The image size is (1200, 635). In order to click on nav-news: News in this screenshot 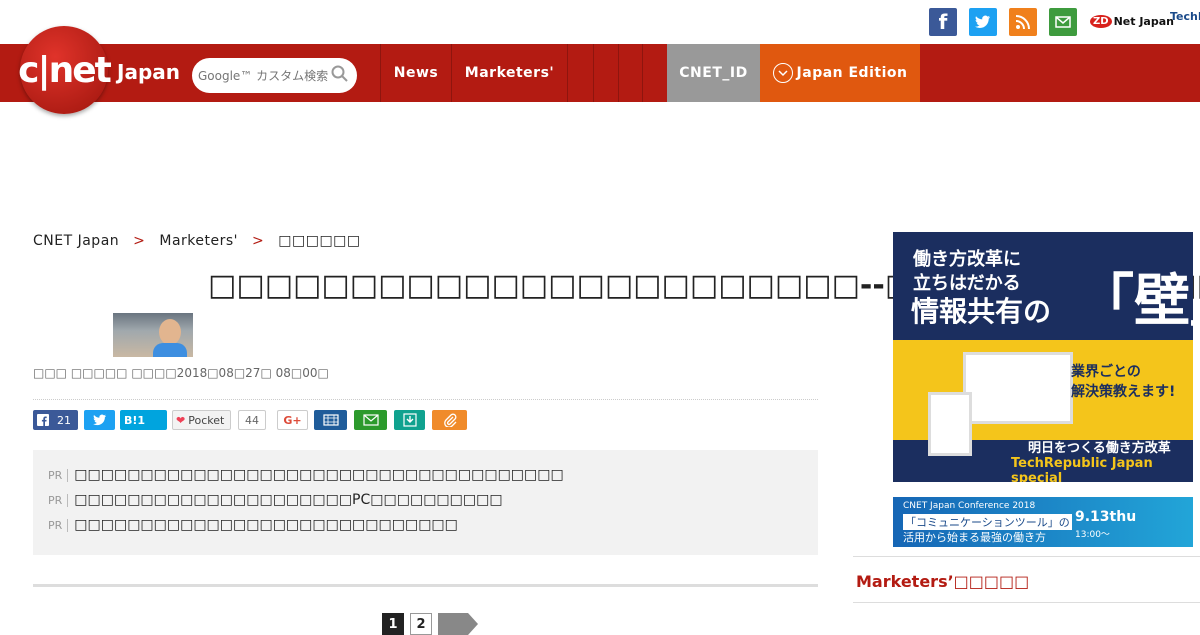, I will do `click(415, 73)`.